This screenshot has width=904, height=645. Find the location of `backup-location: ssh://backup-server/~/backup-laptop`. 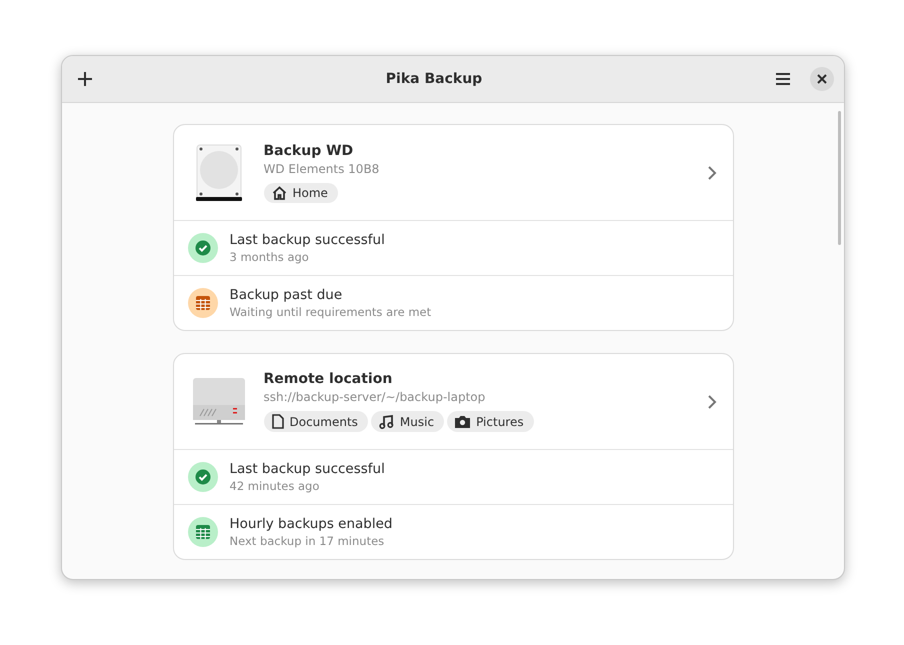

backup-location: ssh://backup-server/~/backup-laptop is located at coordinates (375, 397).